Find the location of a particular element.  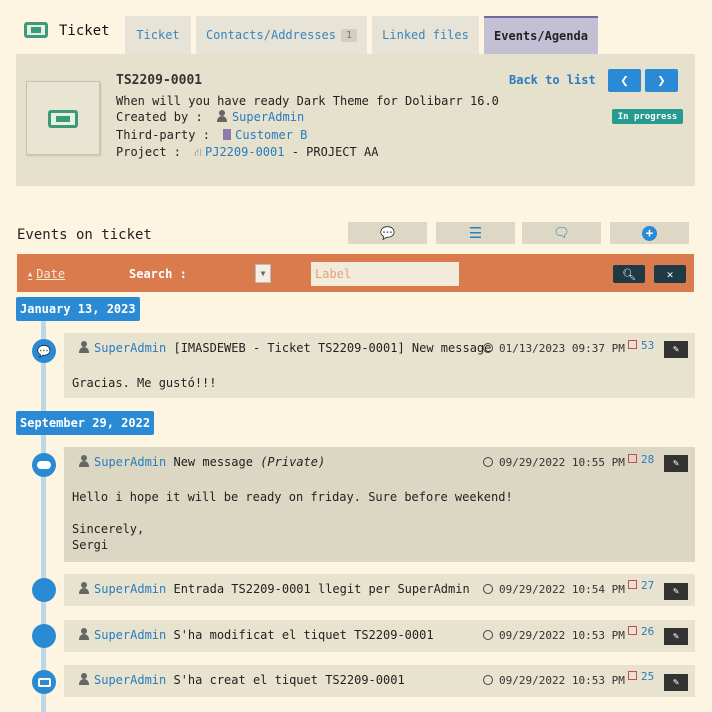

event-id: 53 is located at coordinates (641, 345).